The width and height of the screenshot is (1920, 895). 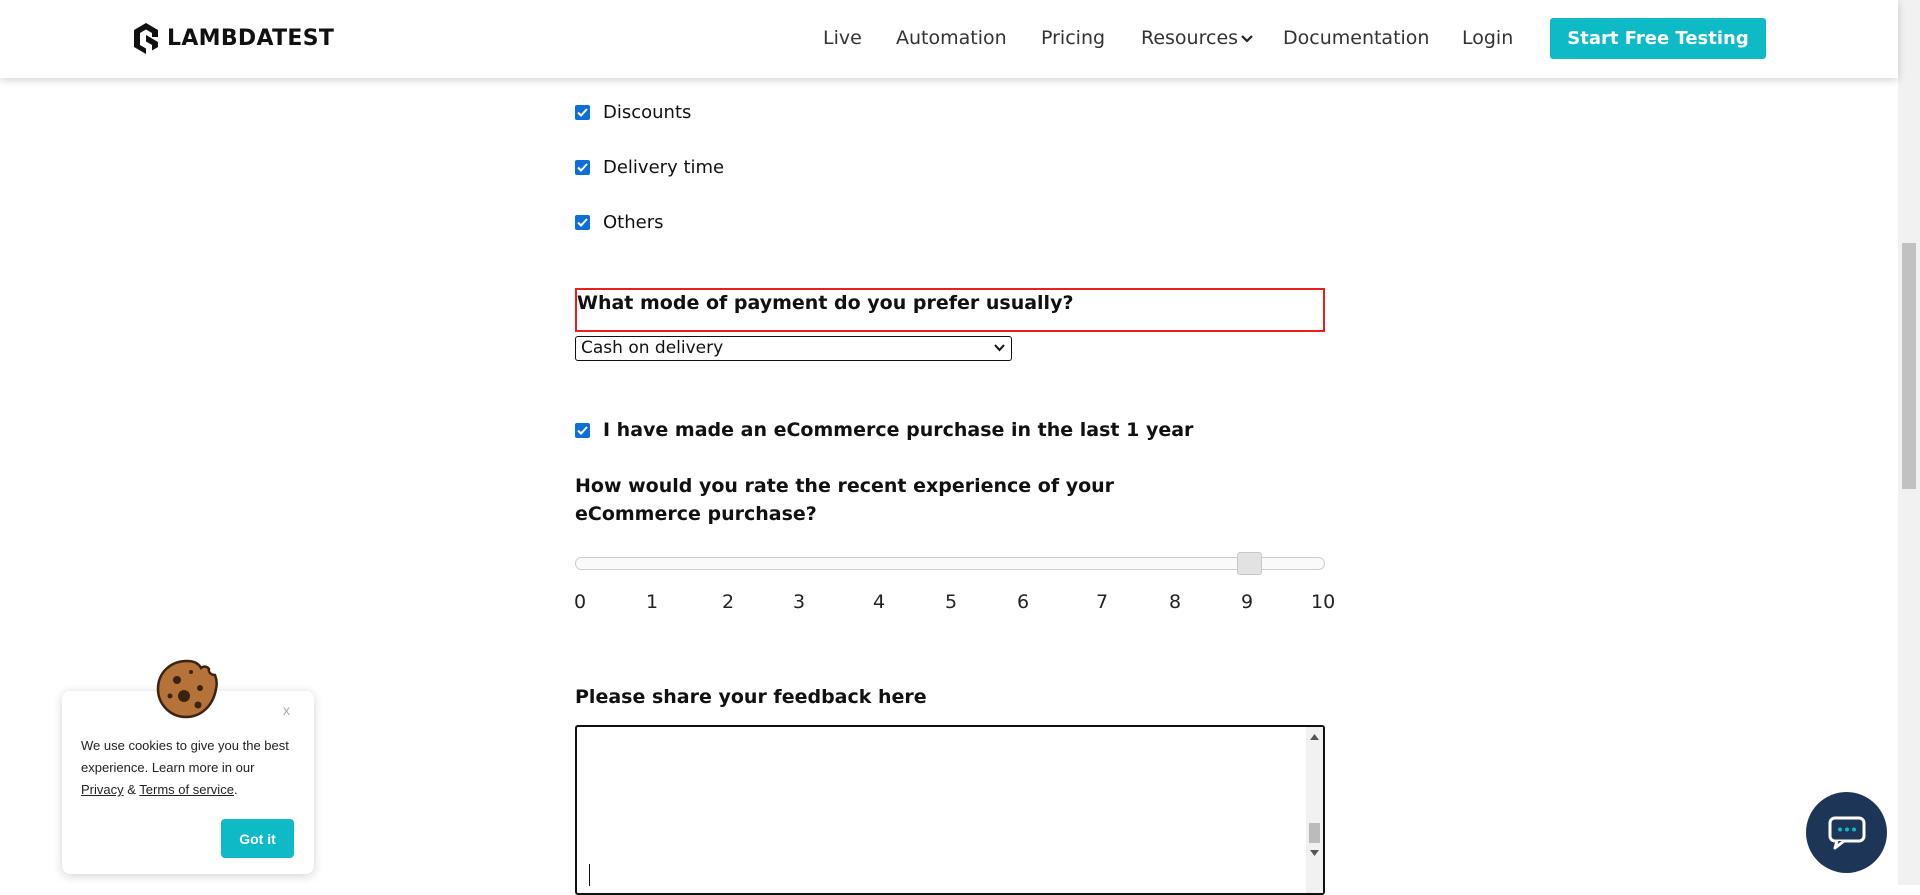 I want to click on nav-live: Live, so click(x=842, y=38).